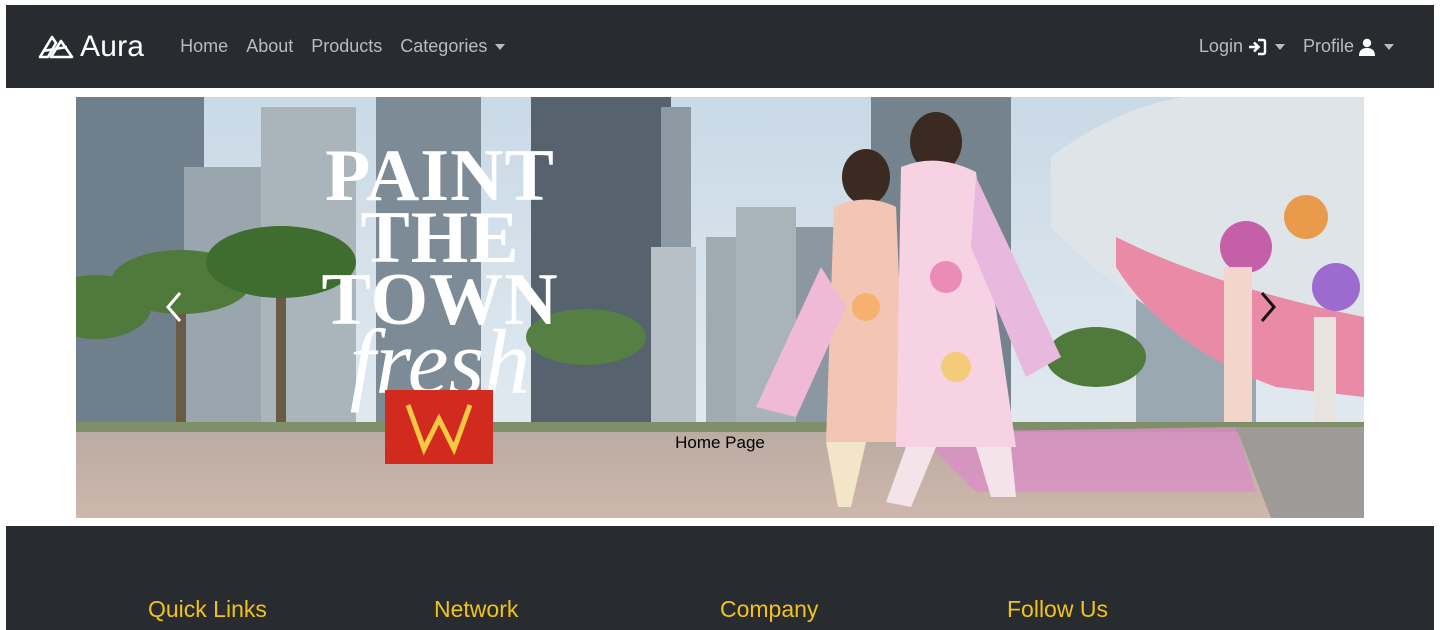 This screenshot has height=630, width=1440. Describe the element at coordinates (1367, 47) in the screenshot. I see `user-icon` at that location.